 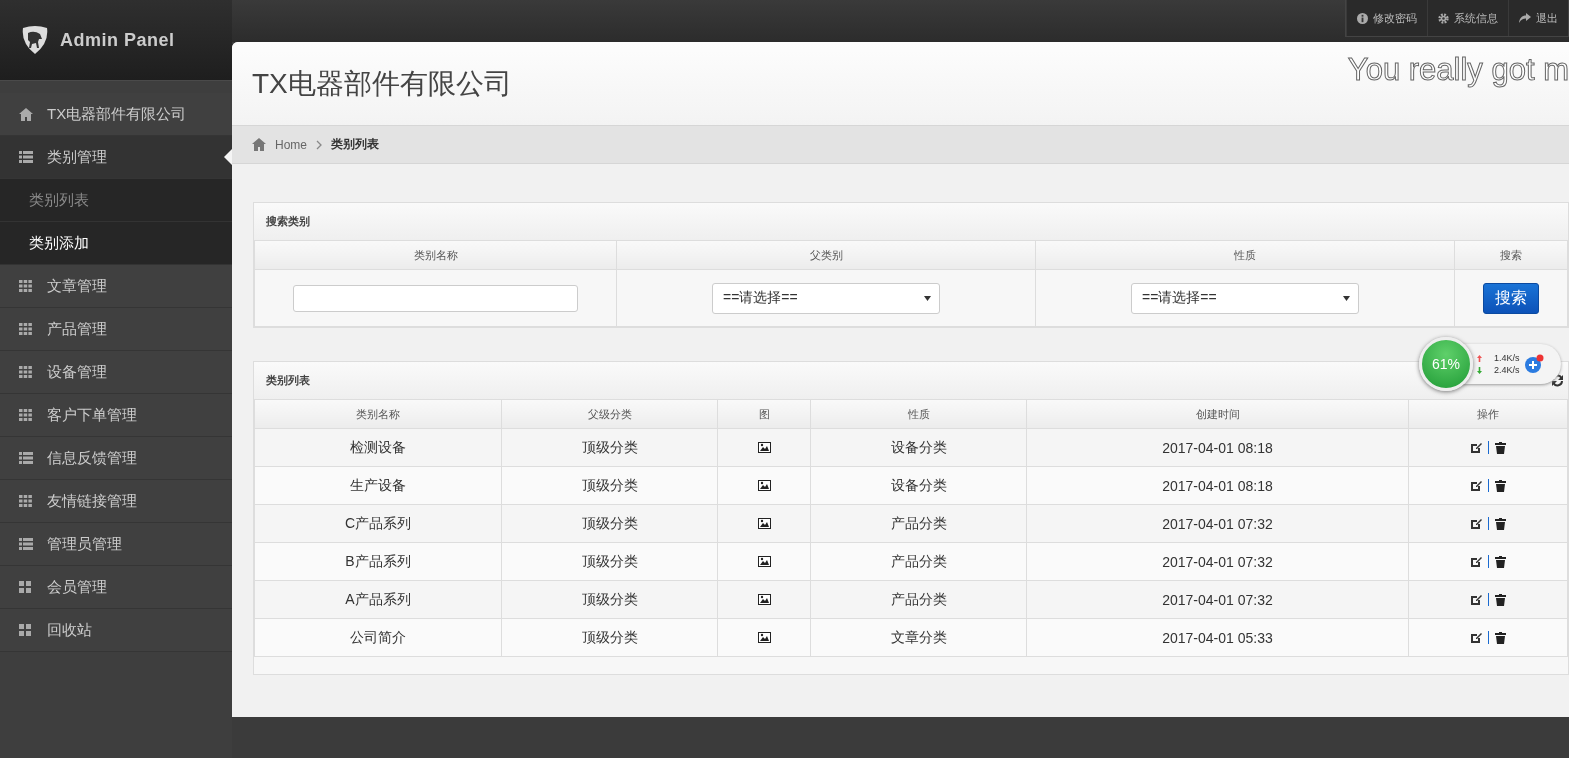 I want to click on table-cell: 2017-04-01 05:33, so click(x=1217, y=637).